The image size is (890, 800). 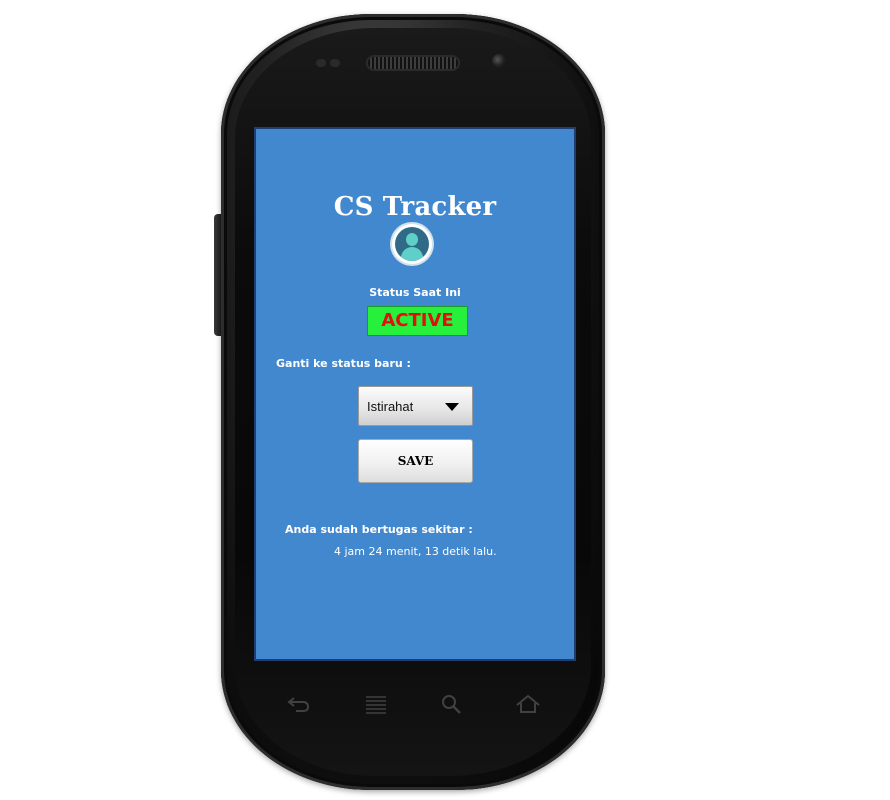 I want to click on home-icon, so click(x=528, y=704).